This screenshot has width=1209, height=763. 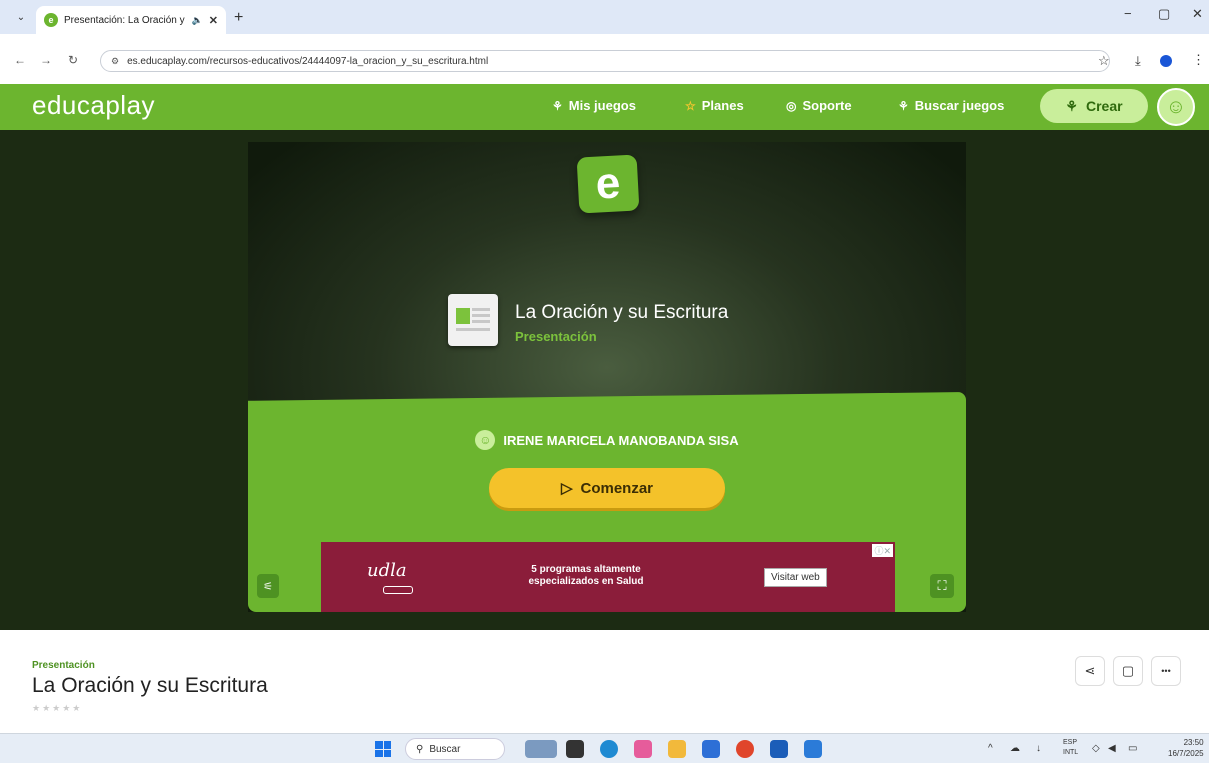 What do you see at coordinates (51, 20) in the screenshot?
I see `educaplay-favicon: e` at bounding box center [51, 20].